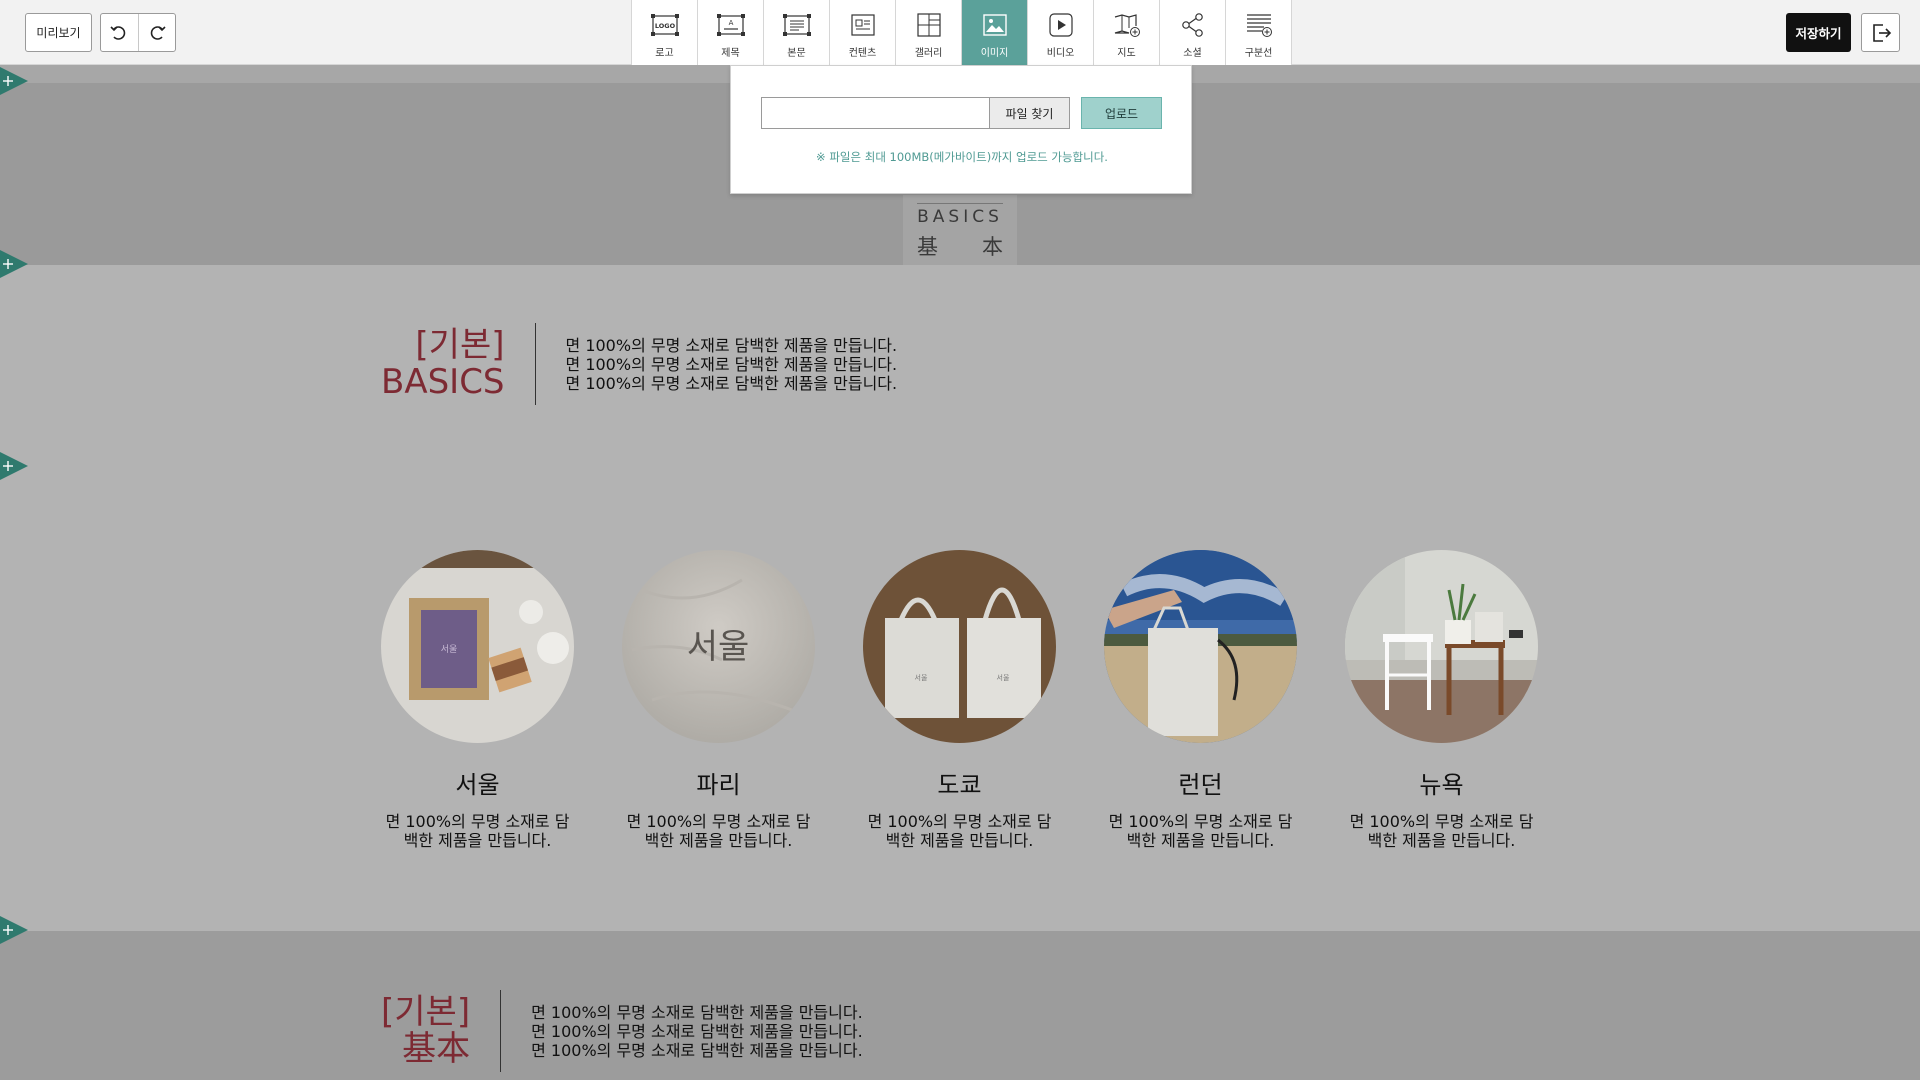 Image resolution: width=1920 pixels, height=1080 pixels. I want to click on exit-icon, so click(1881, 32).